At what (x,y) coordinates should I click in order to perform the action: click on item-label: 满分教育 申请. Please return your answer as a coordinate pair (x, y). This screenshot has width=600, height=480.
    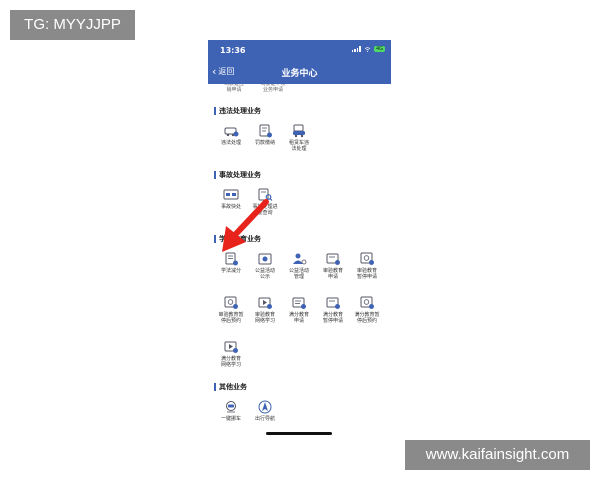
    Looking at the image, I should click on (298, 318).